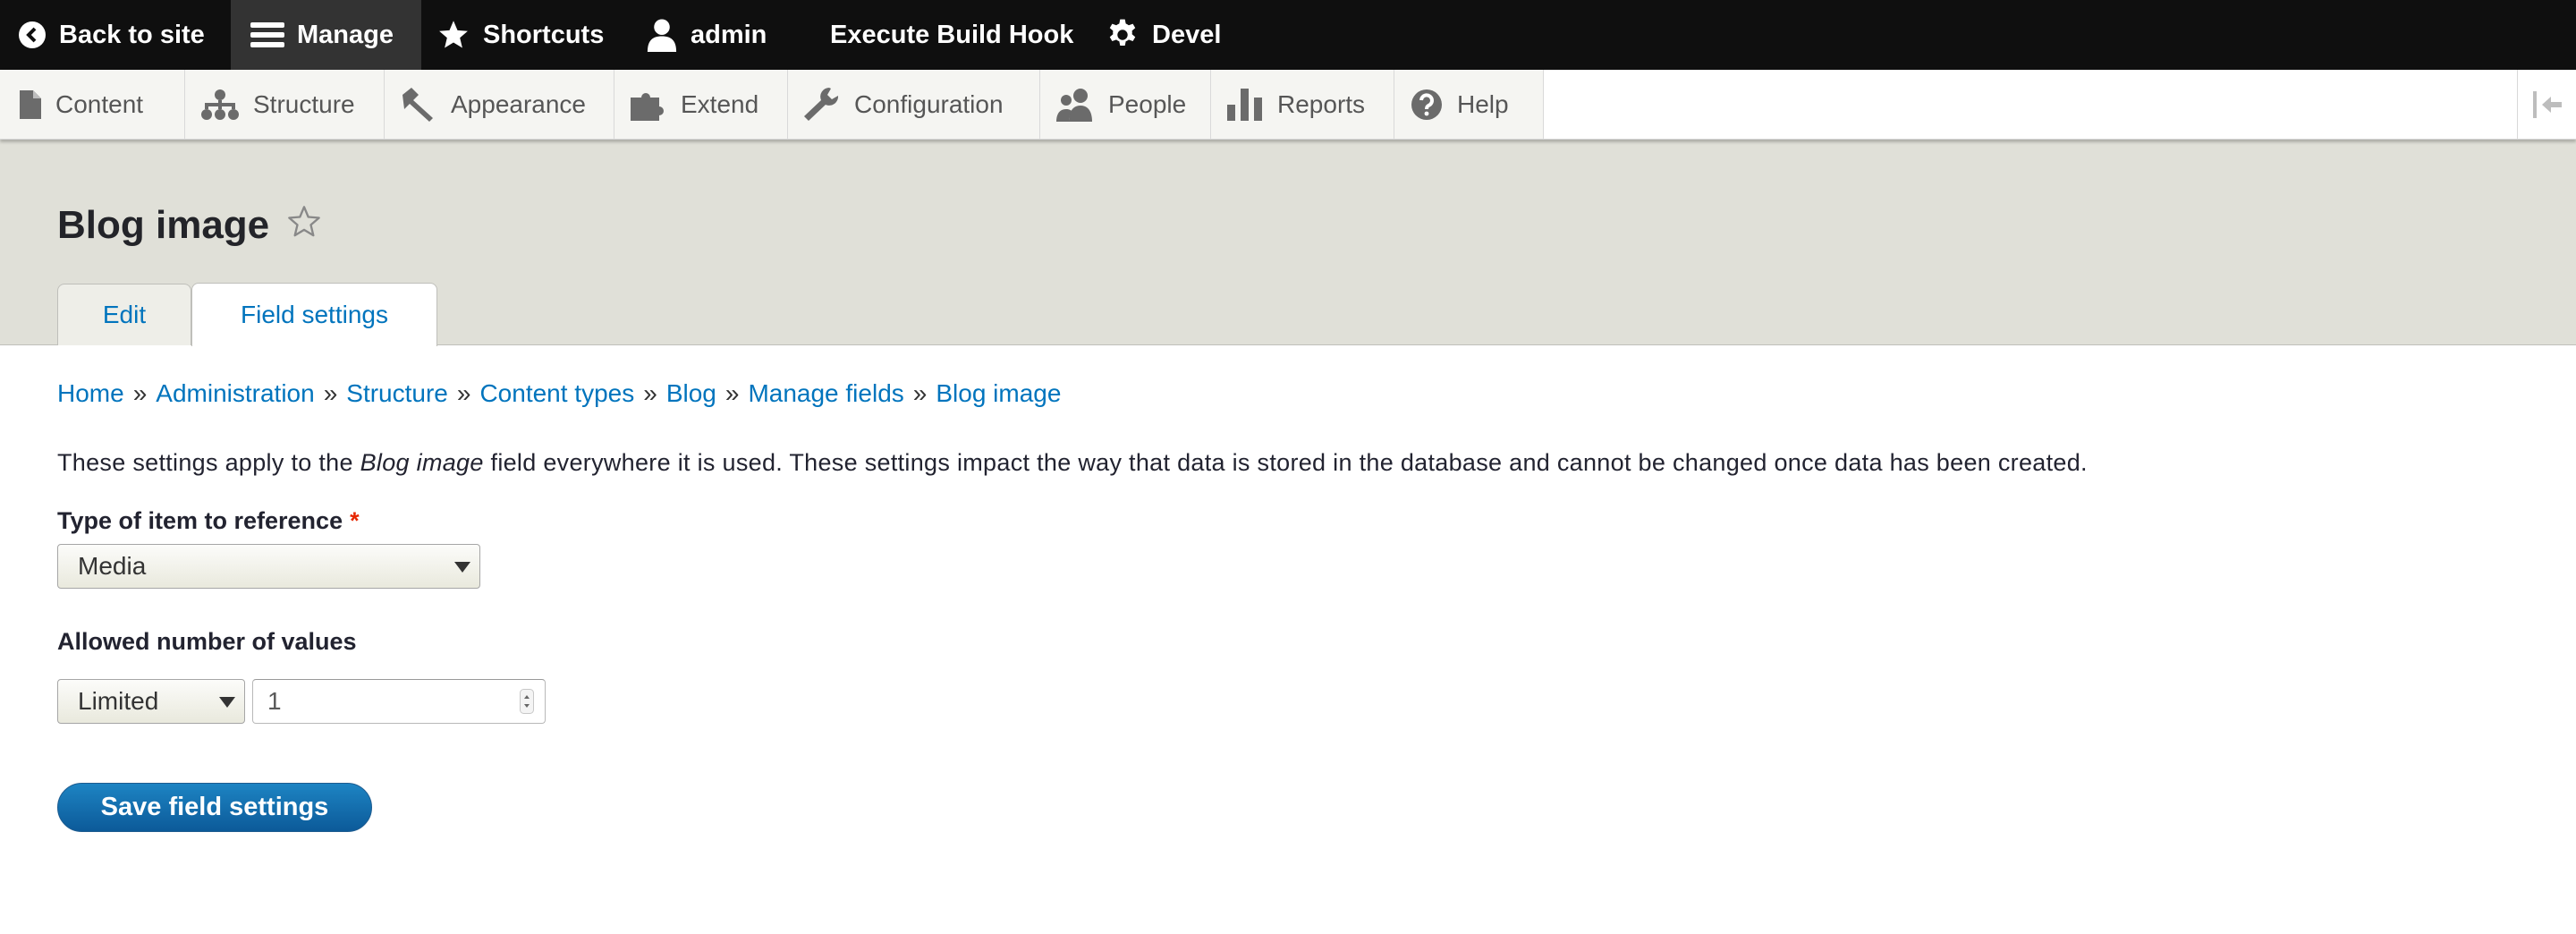 This screenshot has width=2576, height=934. What do you see at coordinates (519, 103) in the screenshot?
I see `tray-item-label: Appearance` at bounding box center [519, 103].